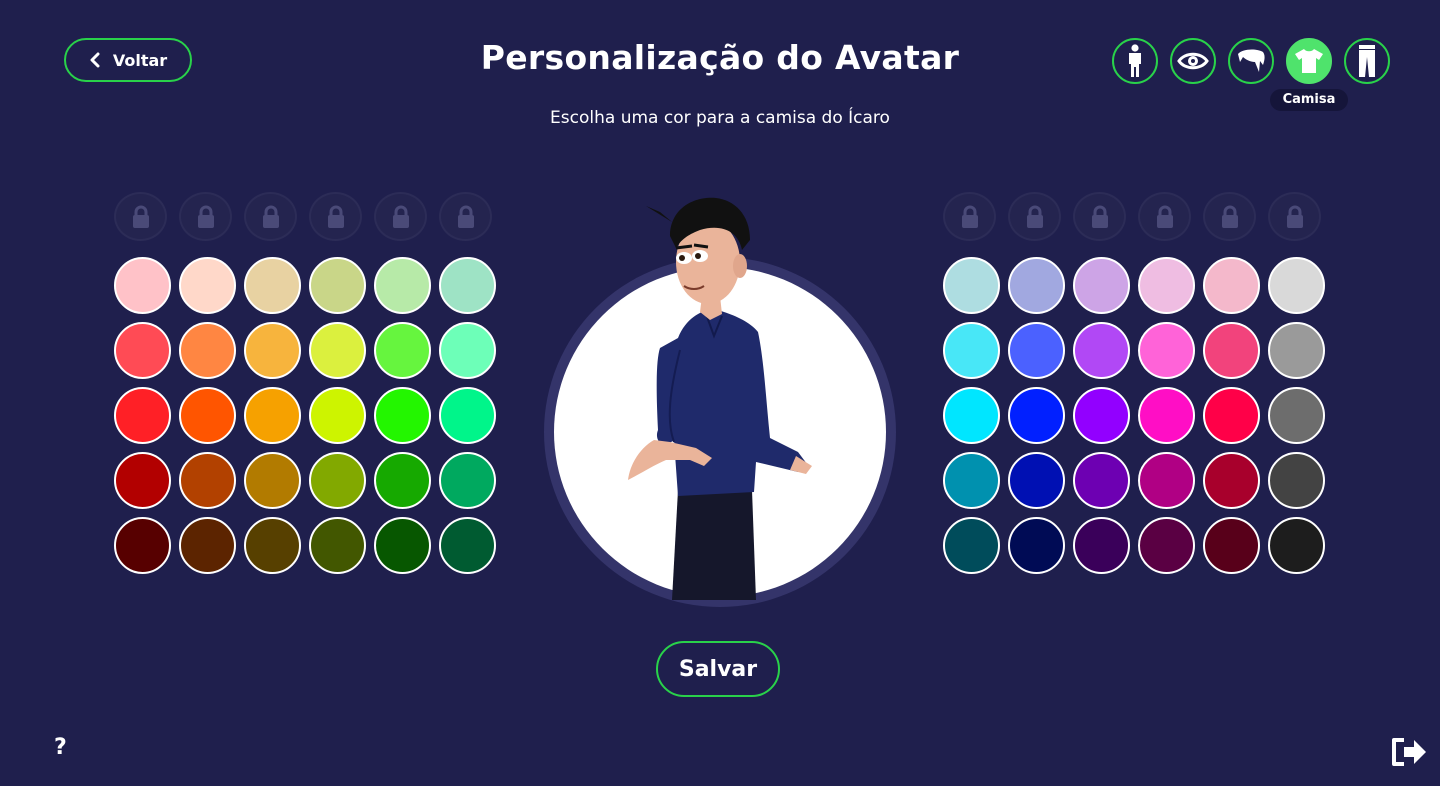 This screenshot has height=786, width=1440. What do you see at coordinates (1134, 383) in the screenshot?
I see `color-palette-right` at bounding box center [1134, 383].